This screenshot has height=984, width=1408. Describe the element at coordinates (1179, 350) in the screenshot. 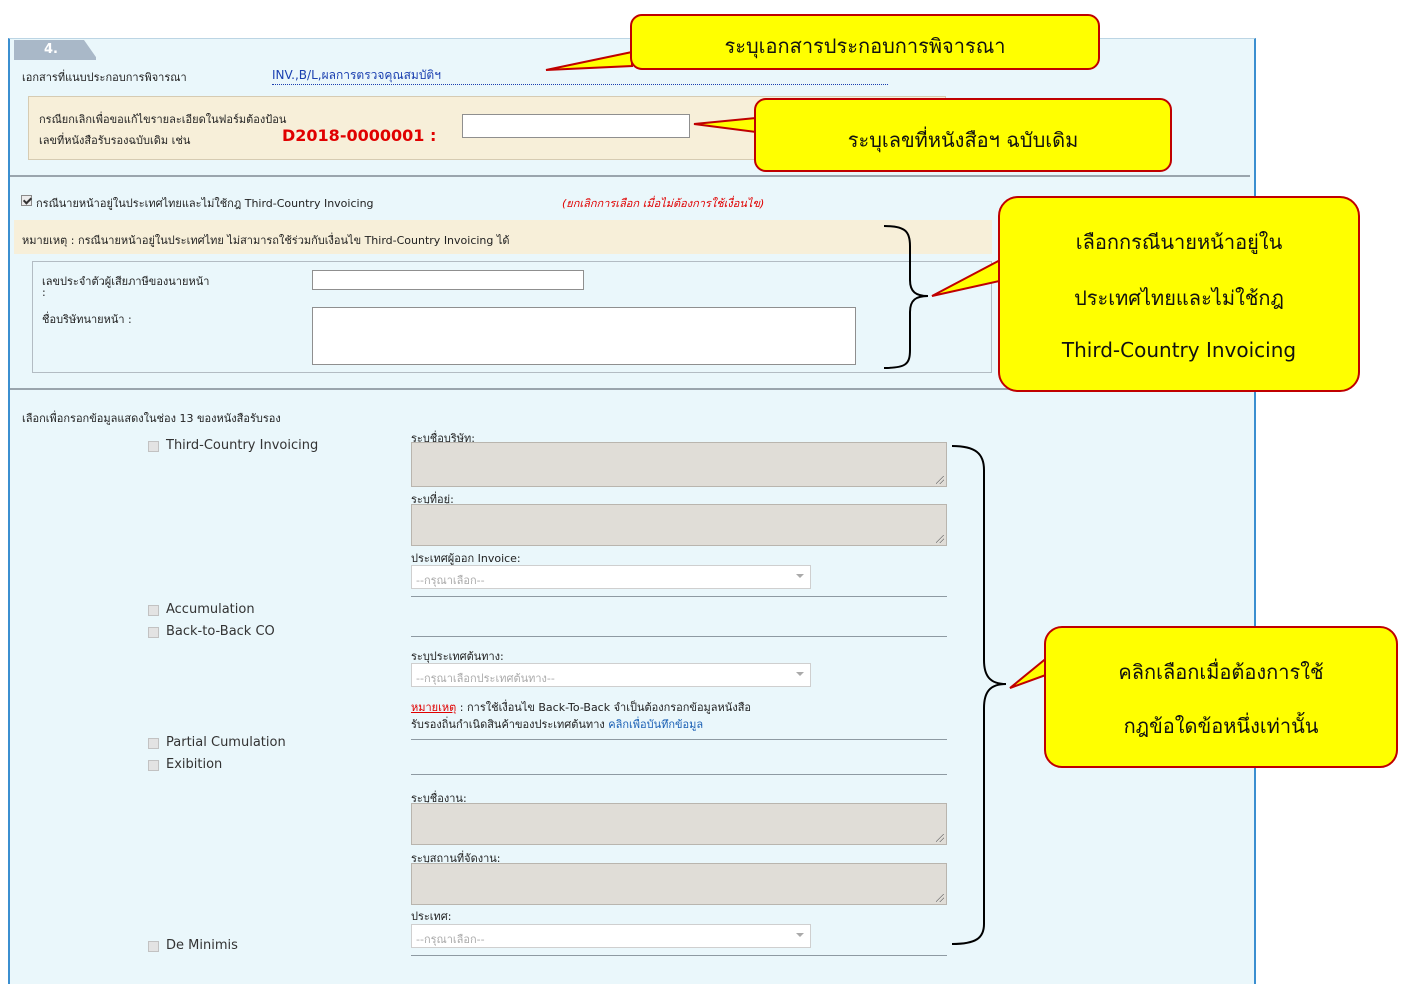

I see `callout-broker-line3: Third-Country Invoicing` at that location.